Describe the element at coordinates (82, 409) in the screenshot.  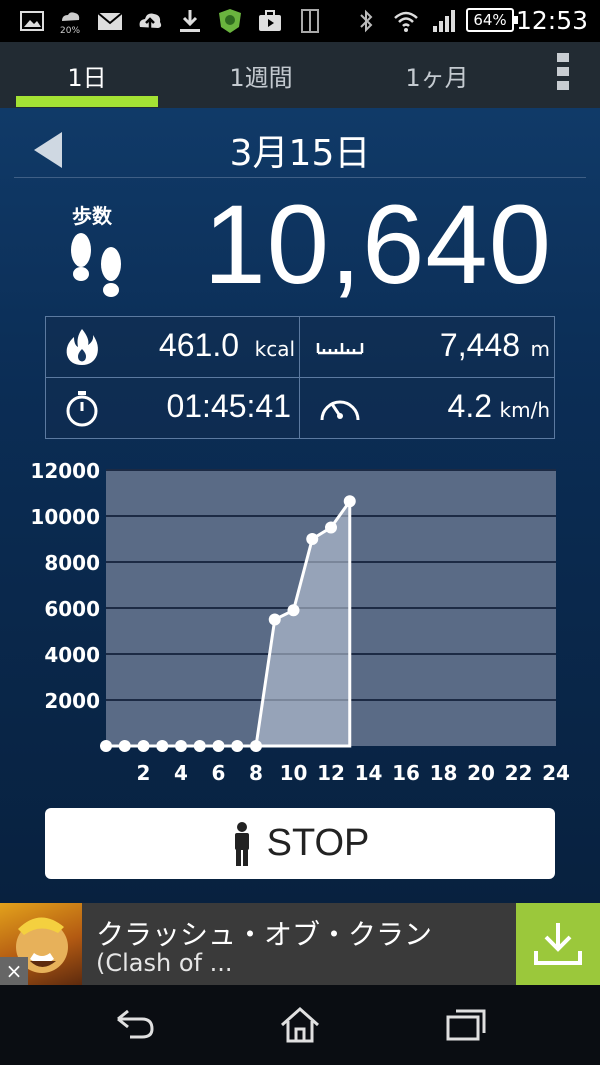
I see `stopwatch-icon` at that location.